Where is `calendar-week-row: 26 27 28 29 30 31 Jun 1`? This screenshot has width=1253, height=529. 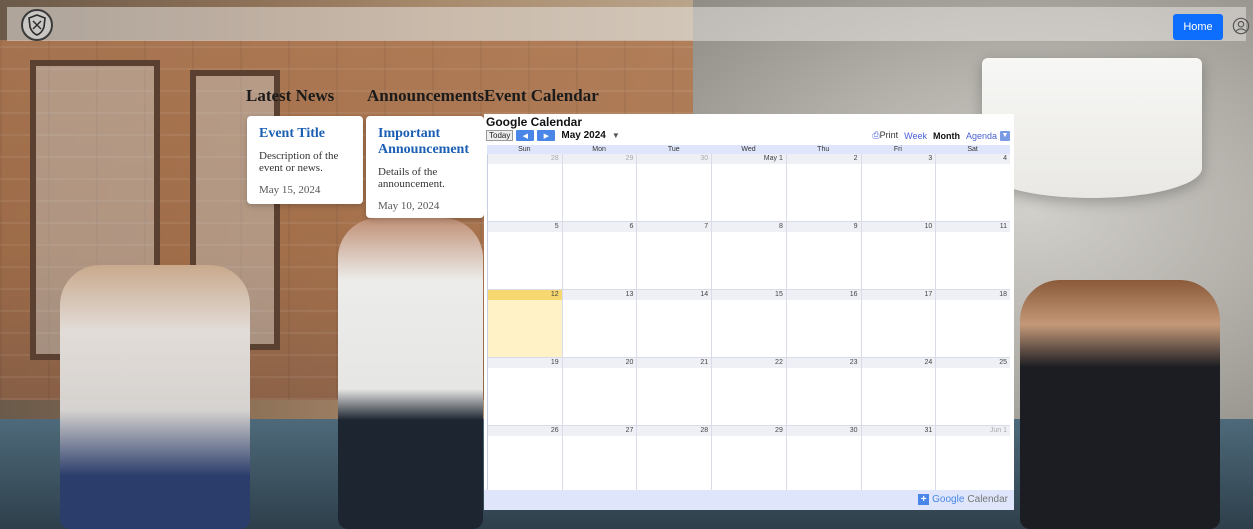
calendar-week-row: 26 27 28 29 30 31 Jun 1 is located at coordinates (748, 460).